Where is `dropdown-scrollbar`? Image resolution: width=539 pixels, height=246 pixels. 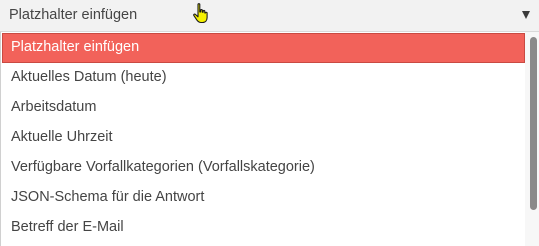
dropdown-scrollbar is located at coordinates (532, 139).